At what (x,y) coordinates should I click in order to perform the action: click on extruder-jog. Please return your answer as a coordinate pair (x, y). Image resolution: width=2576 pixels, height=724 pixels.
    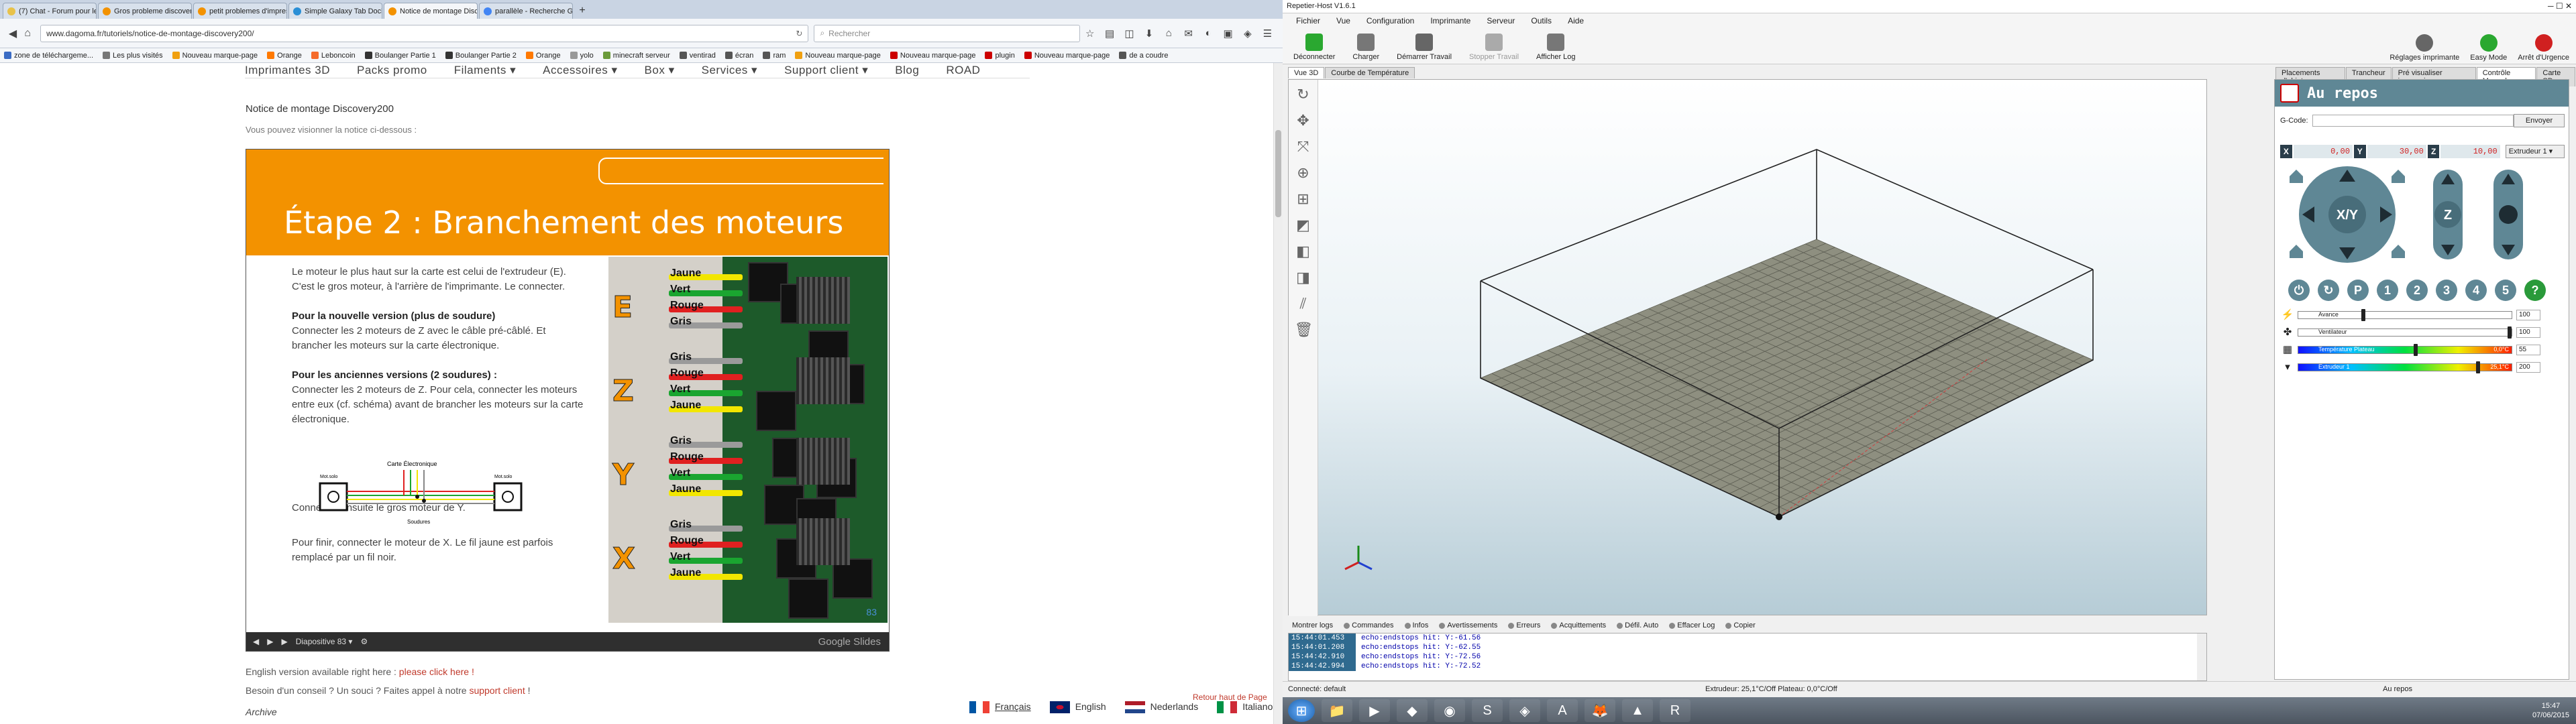
    Looking at the image, I should click on (2508, 215).